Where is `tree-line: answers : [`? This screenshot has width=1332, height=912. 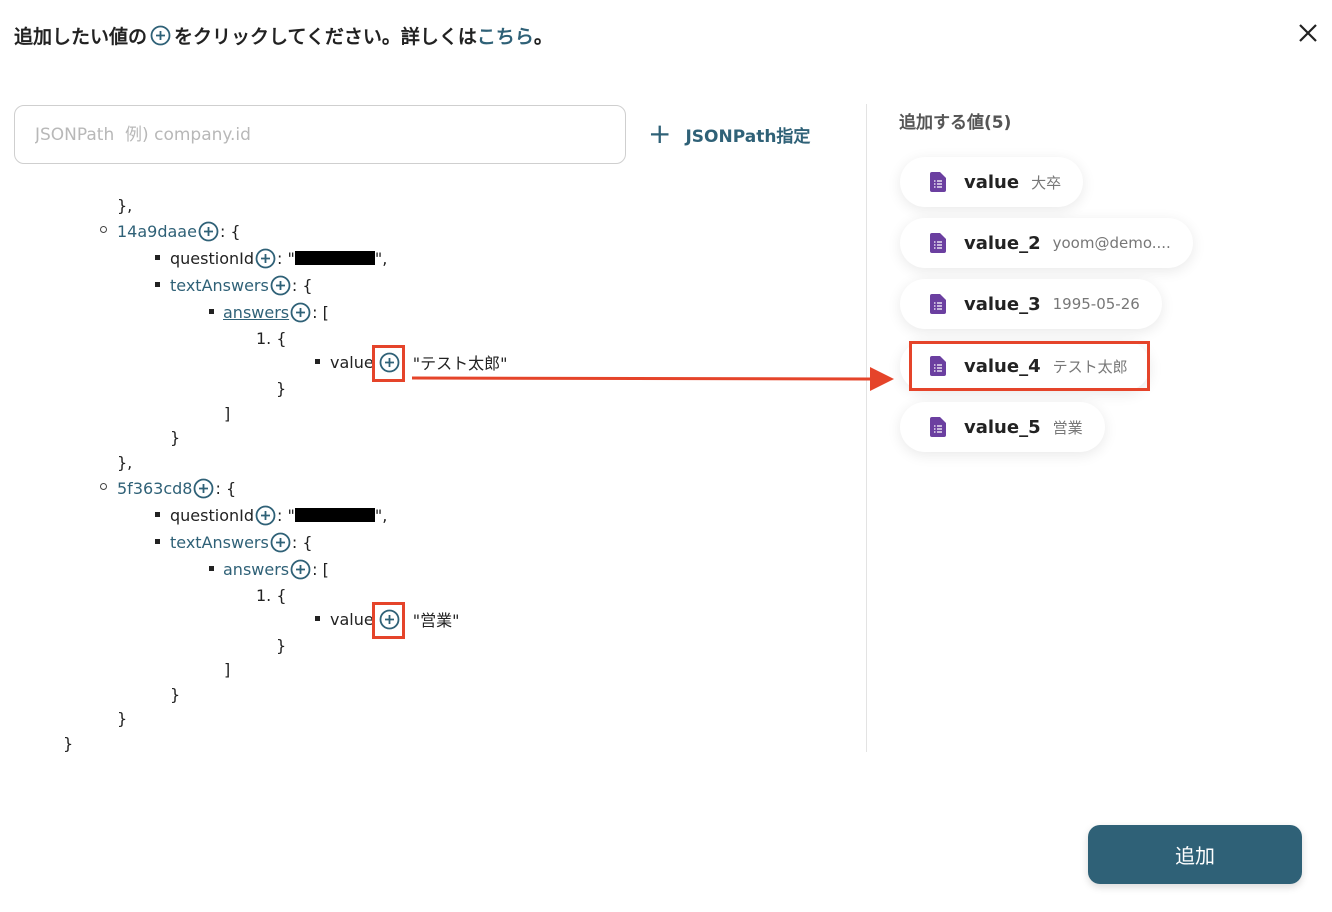 tree-line: answers : [ is located at coordinates (276, 312).